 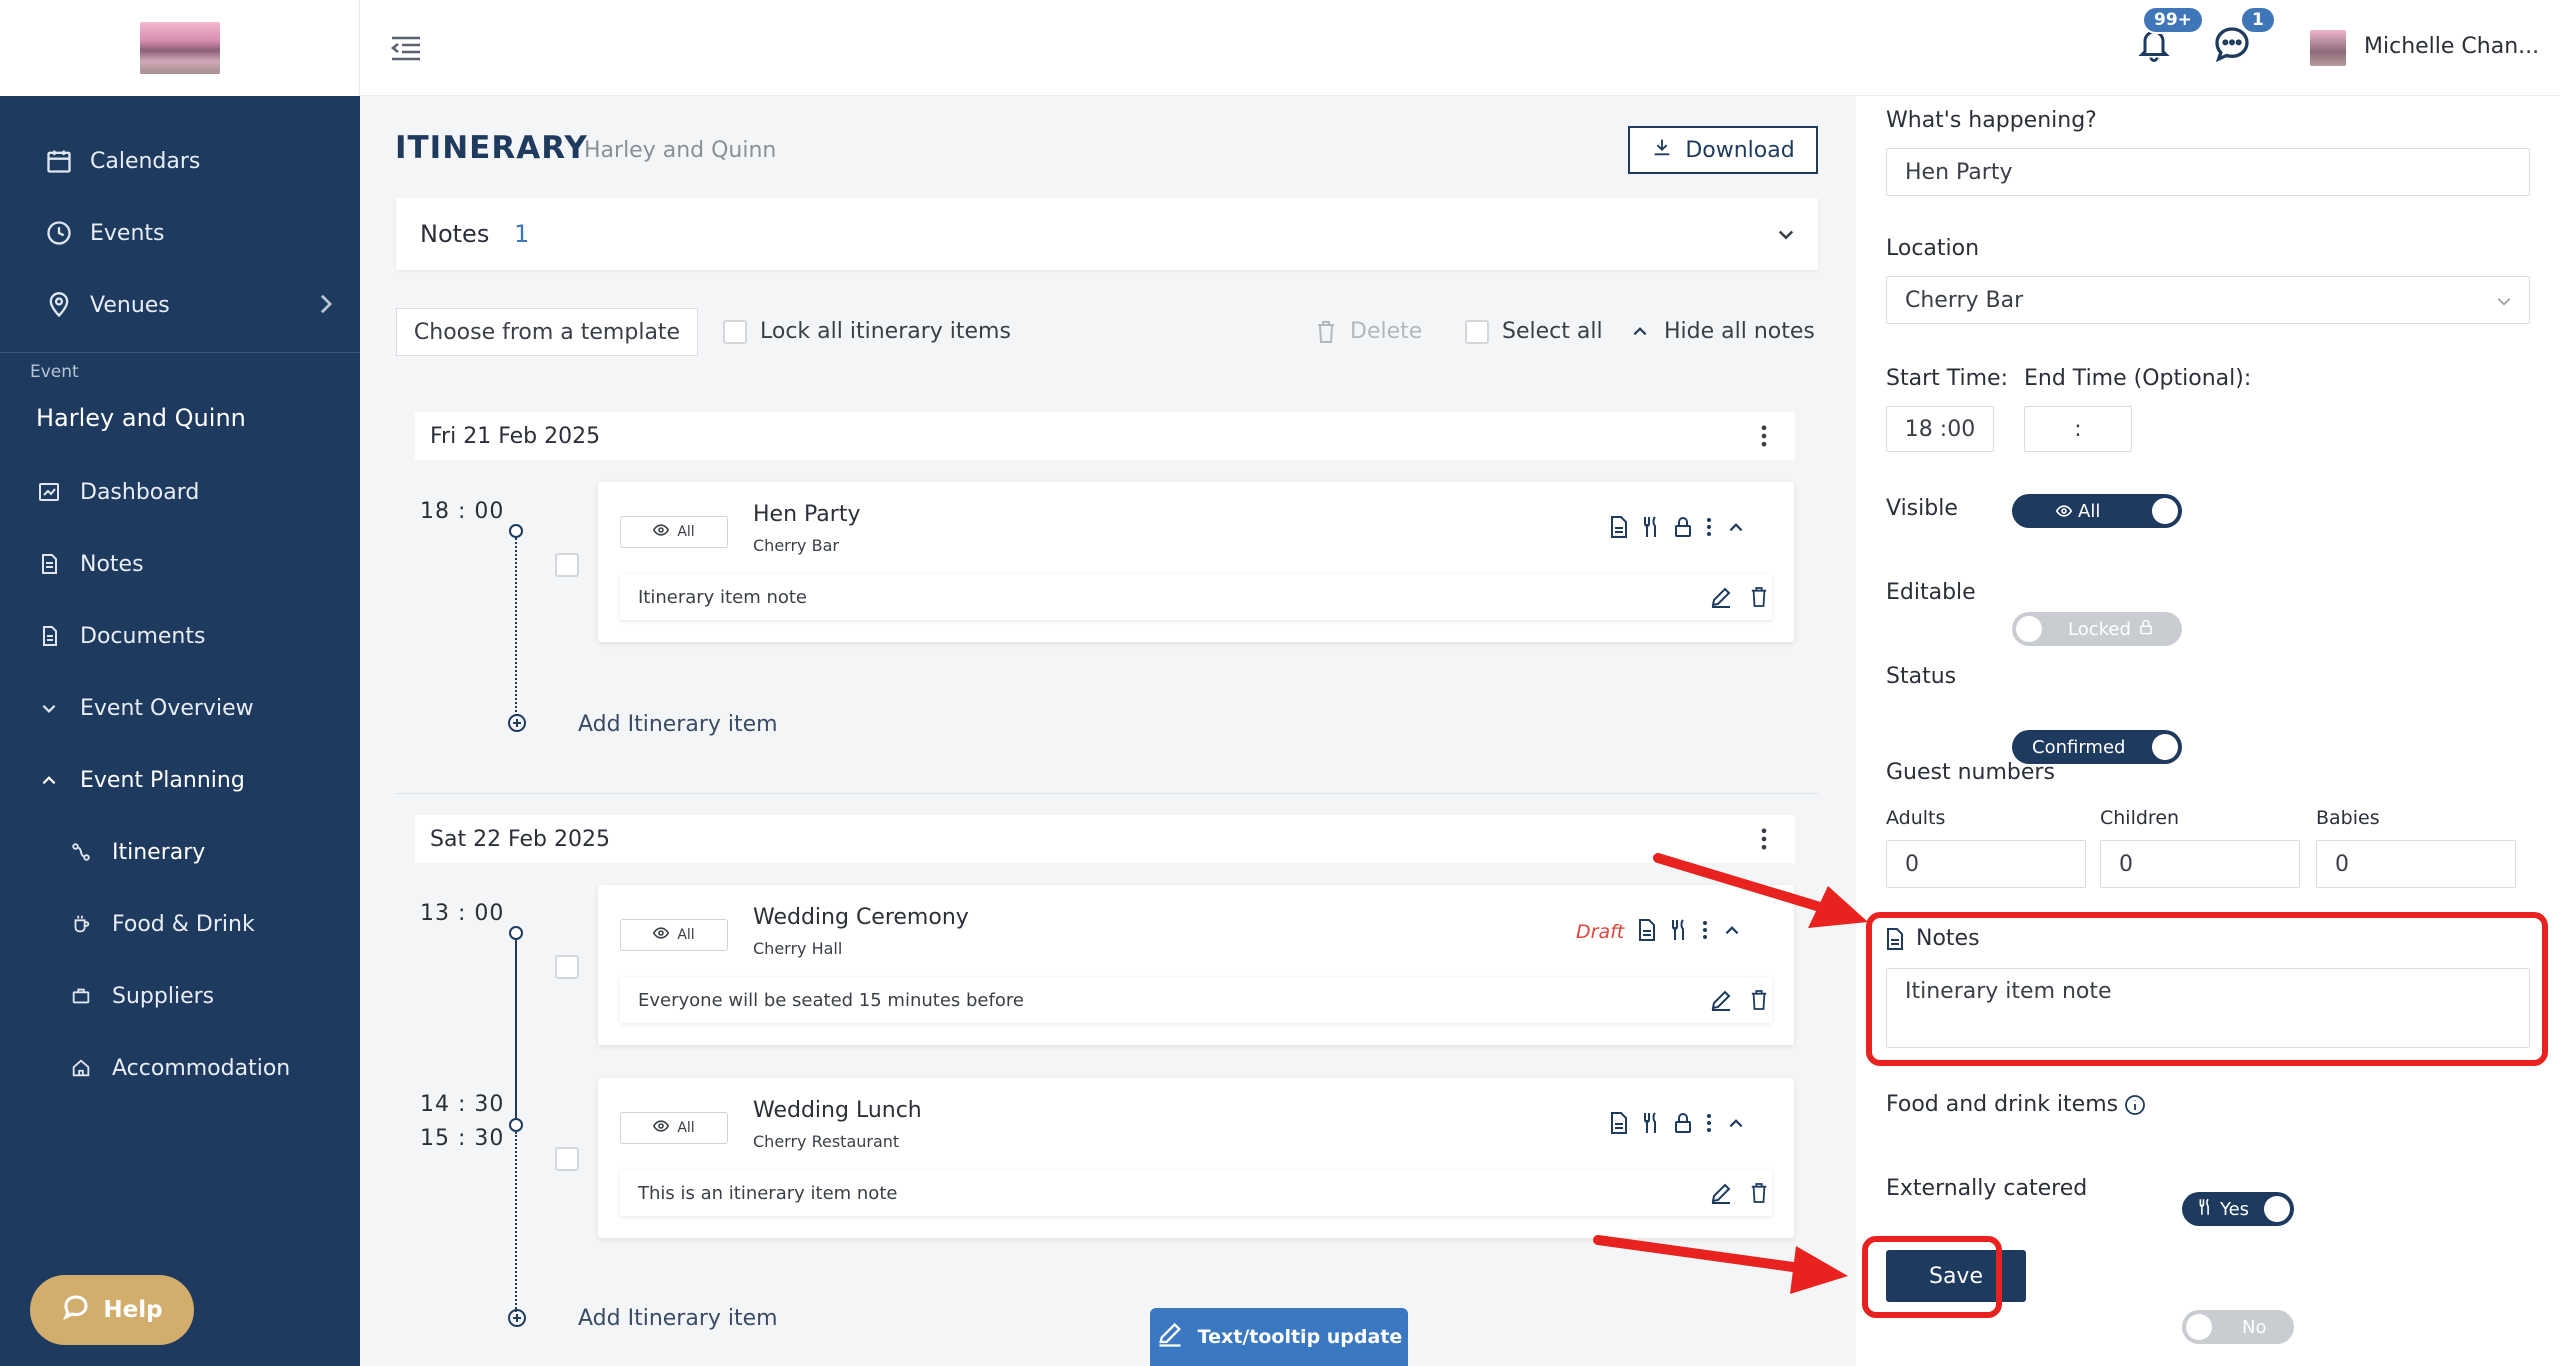 I want to click on babies-input: 0, so click(x=2416, y=864).